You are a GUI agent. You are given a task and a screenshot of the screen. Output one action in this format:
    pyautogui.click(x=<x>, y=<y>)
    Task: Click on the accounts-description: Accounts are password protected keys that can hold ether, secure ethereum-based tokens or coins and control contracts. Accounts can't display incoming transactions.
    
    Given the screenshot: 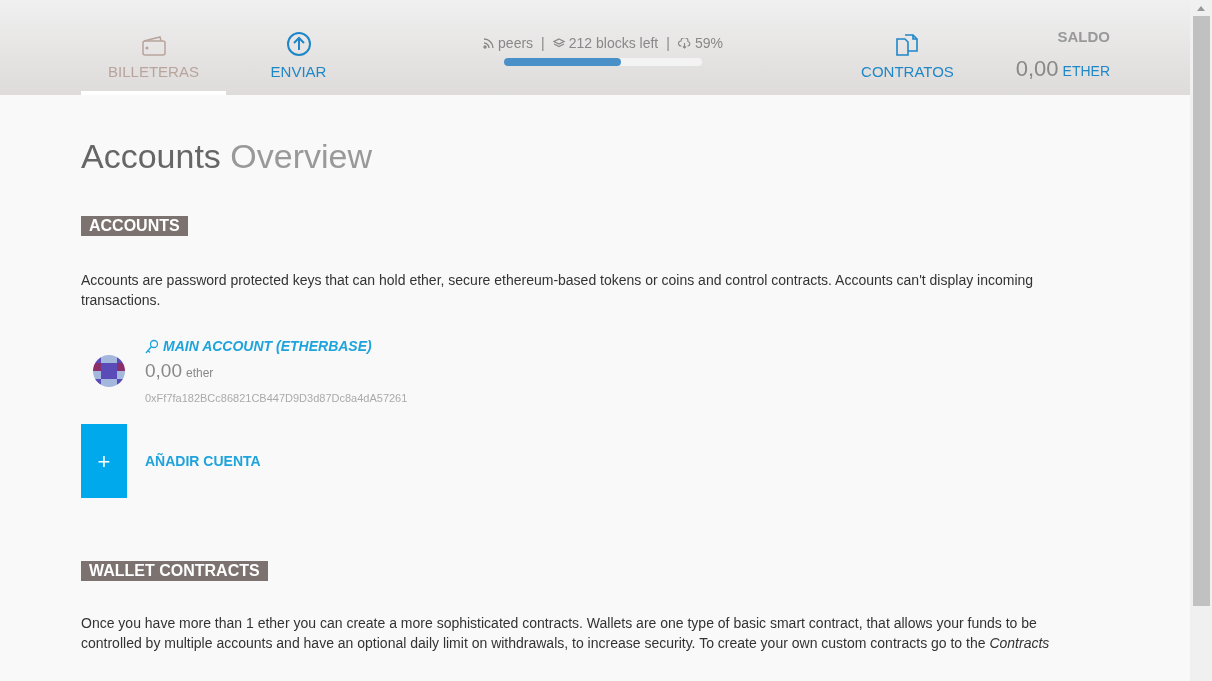 What is the action you would take?
    pyautogui.click(x=558, y=290)
    